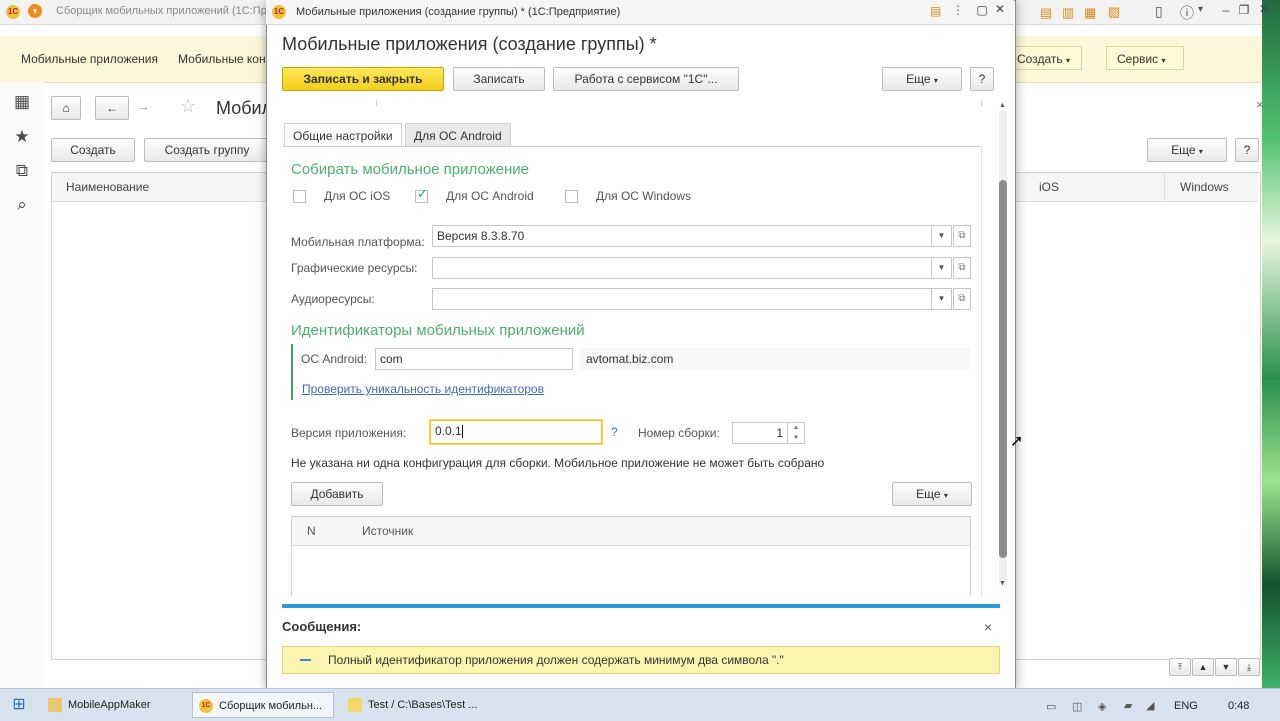 The image size is (1280, 721). What do you see at coordinates (1226, 10) in the screenshot?
I see `minimize-icon: –` at bounding box center [1226, 10].